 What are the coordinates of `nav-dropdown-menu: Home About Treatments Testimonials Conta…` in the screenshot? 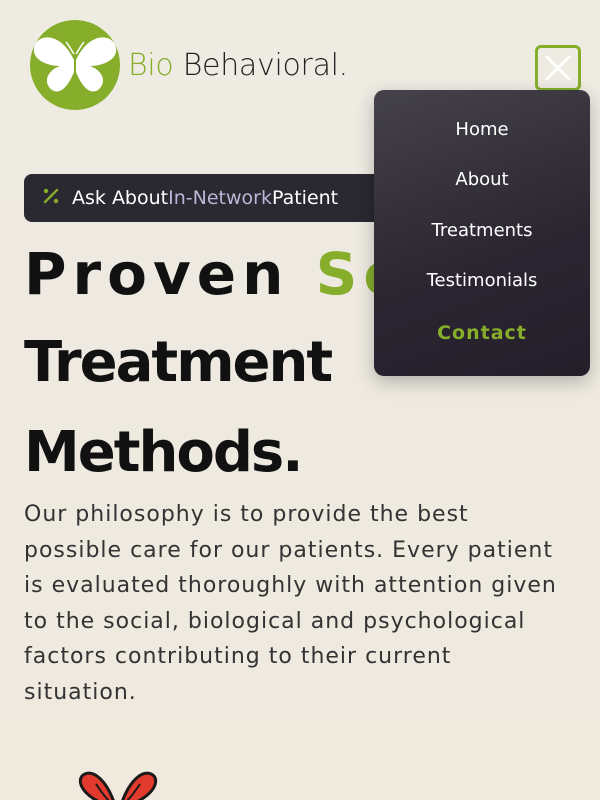 It's located at (482, 233).